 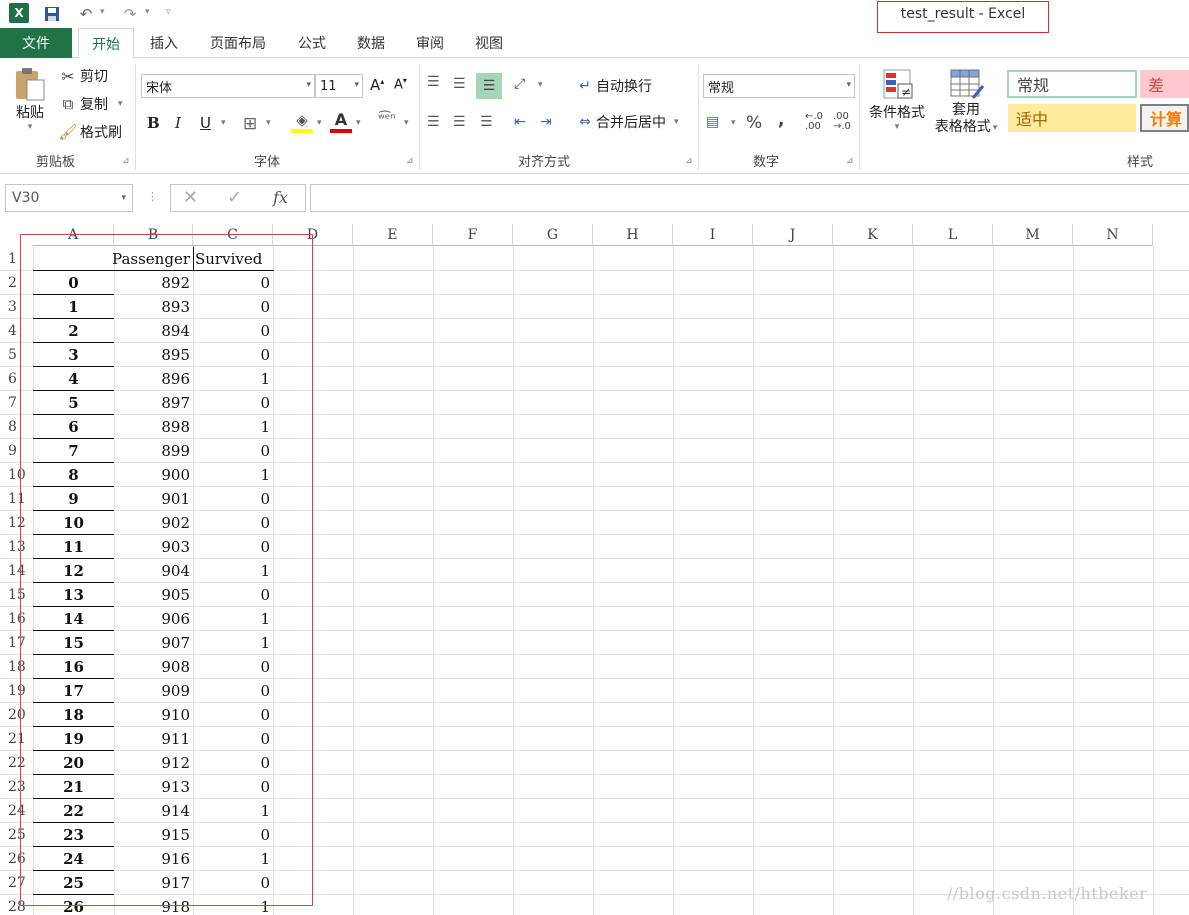 What do you see at coordinates (190, 197) in the screenshot?
I see `cancel-icon: ✕` at bounding box center [190, 197].